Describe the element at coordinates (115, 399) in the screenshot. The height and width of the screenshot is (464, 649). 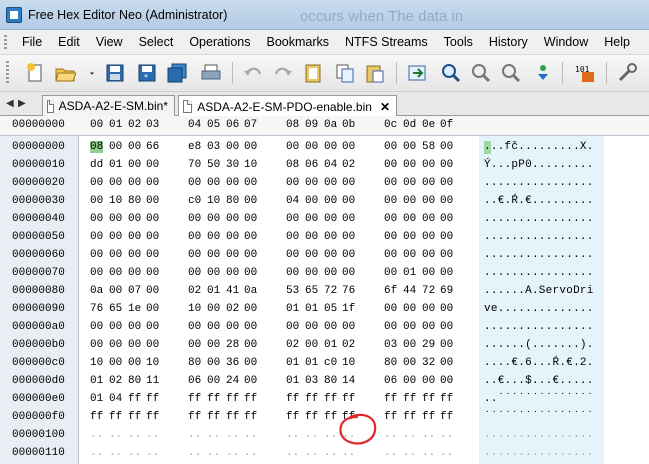
I see `hex-byte: 04` at that location.